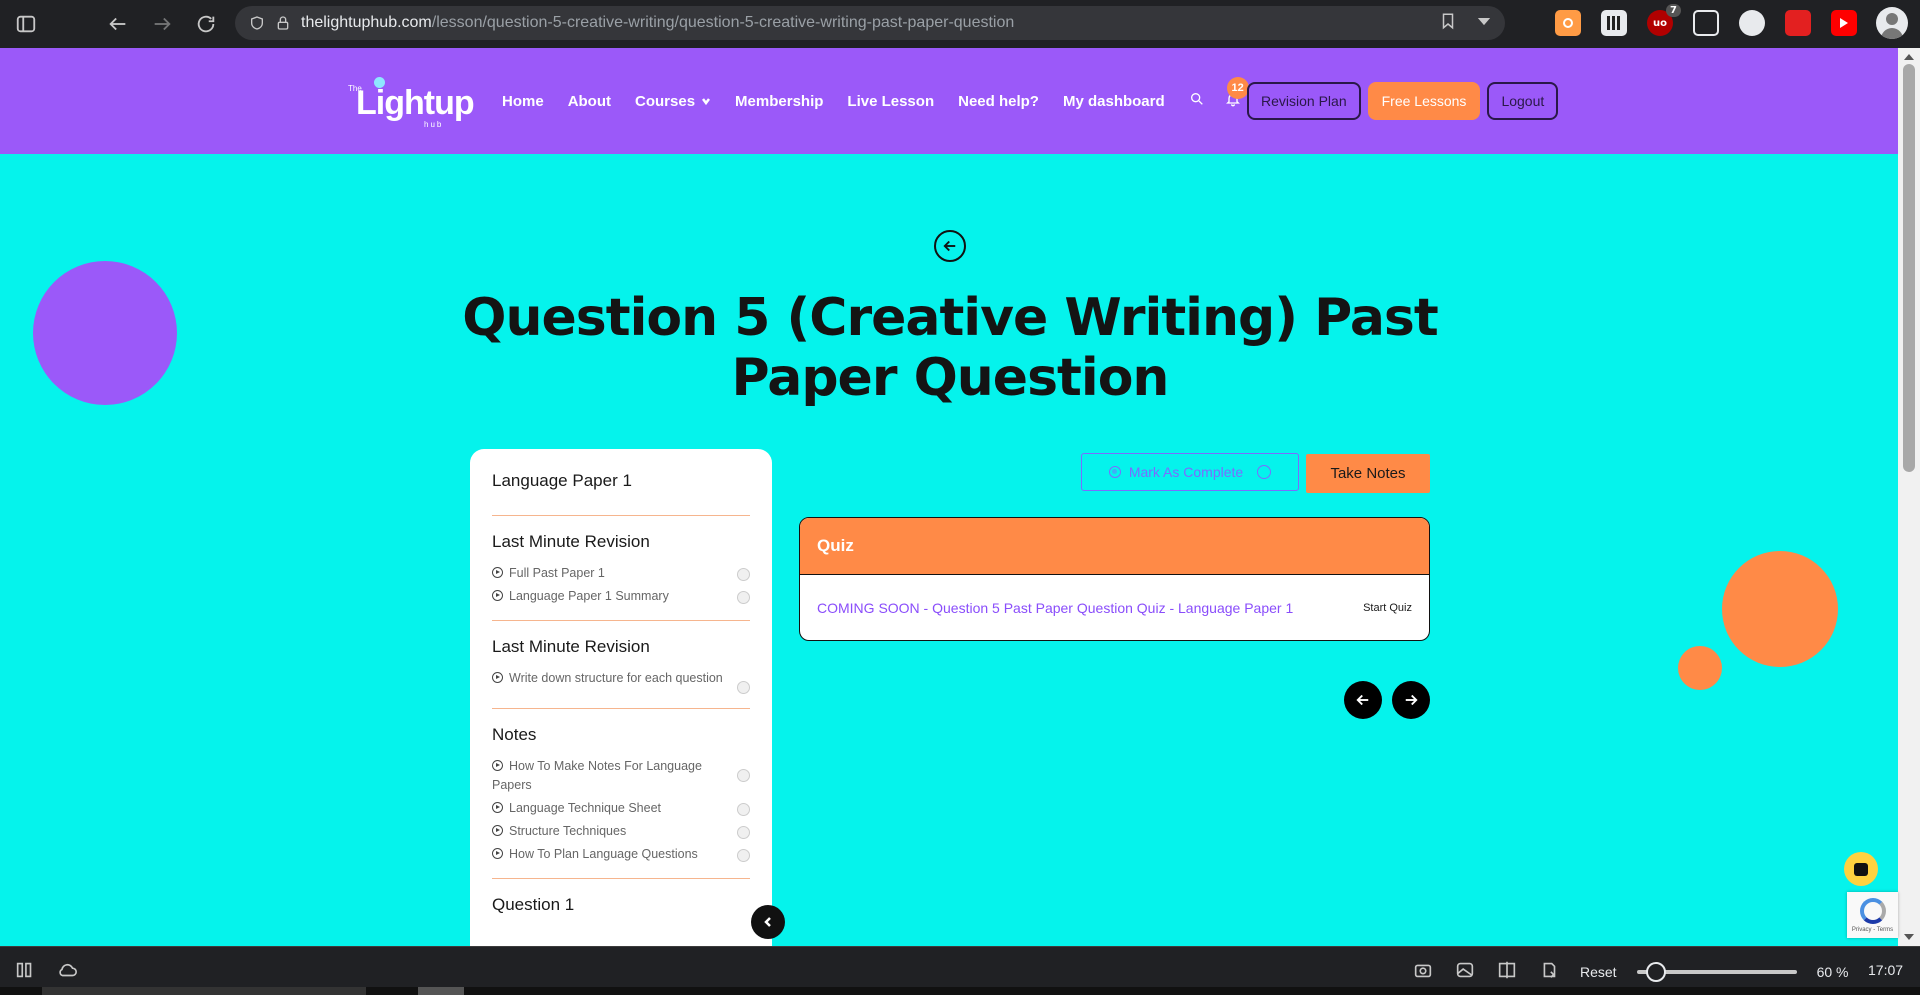  Describe the element at coordinates (26, 24) in the screenshot. I see `sidebar-toggle-icon` at that location.